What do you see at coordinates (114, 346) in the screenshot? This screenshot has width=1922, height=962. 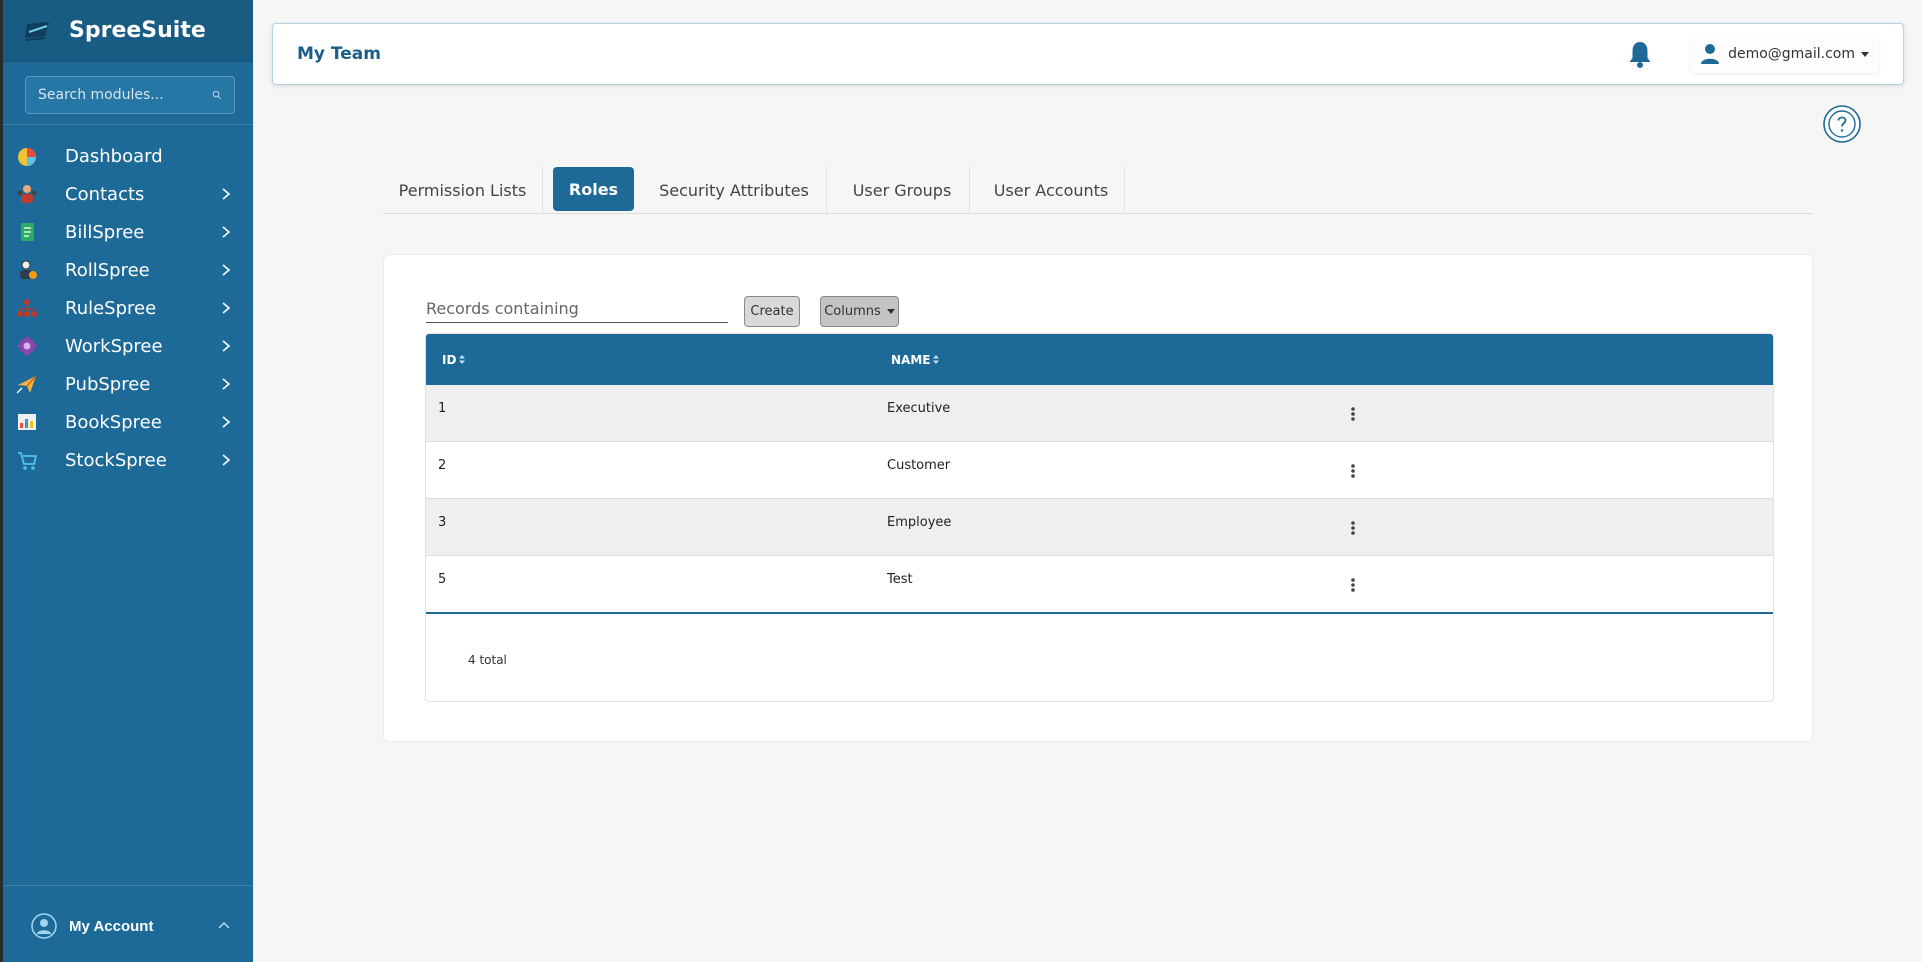 I see `sidebar-item-label: WorkSpree` at bounding box center [114, 346].